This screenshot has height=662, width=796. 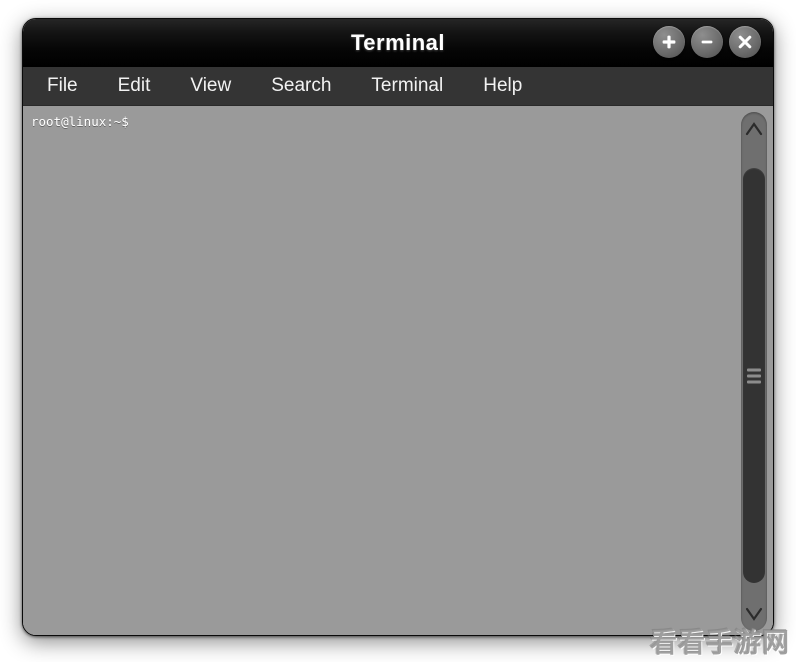 I want to click on chevron-up-icon, so click(x=754, y=129).